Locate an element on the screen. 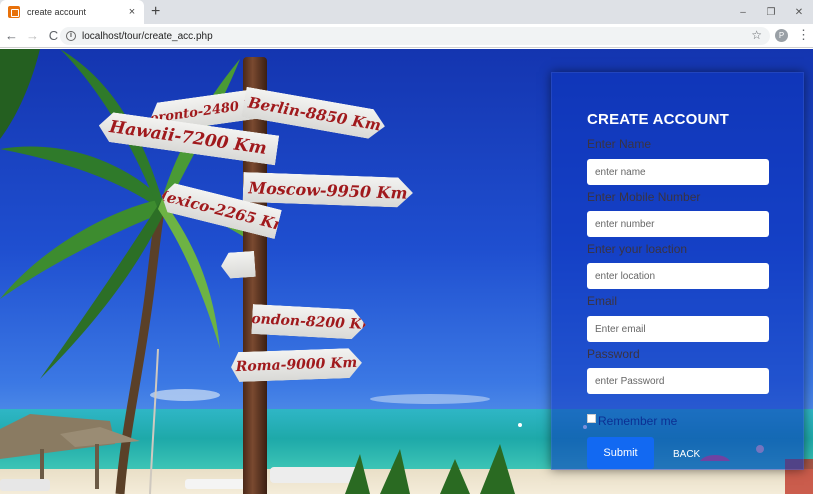 This screenshot has height=494, width=813. browser-tab: create account × is located at coordinates (72, 12).